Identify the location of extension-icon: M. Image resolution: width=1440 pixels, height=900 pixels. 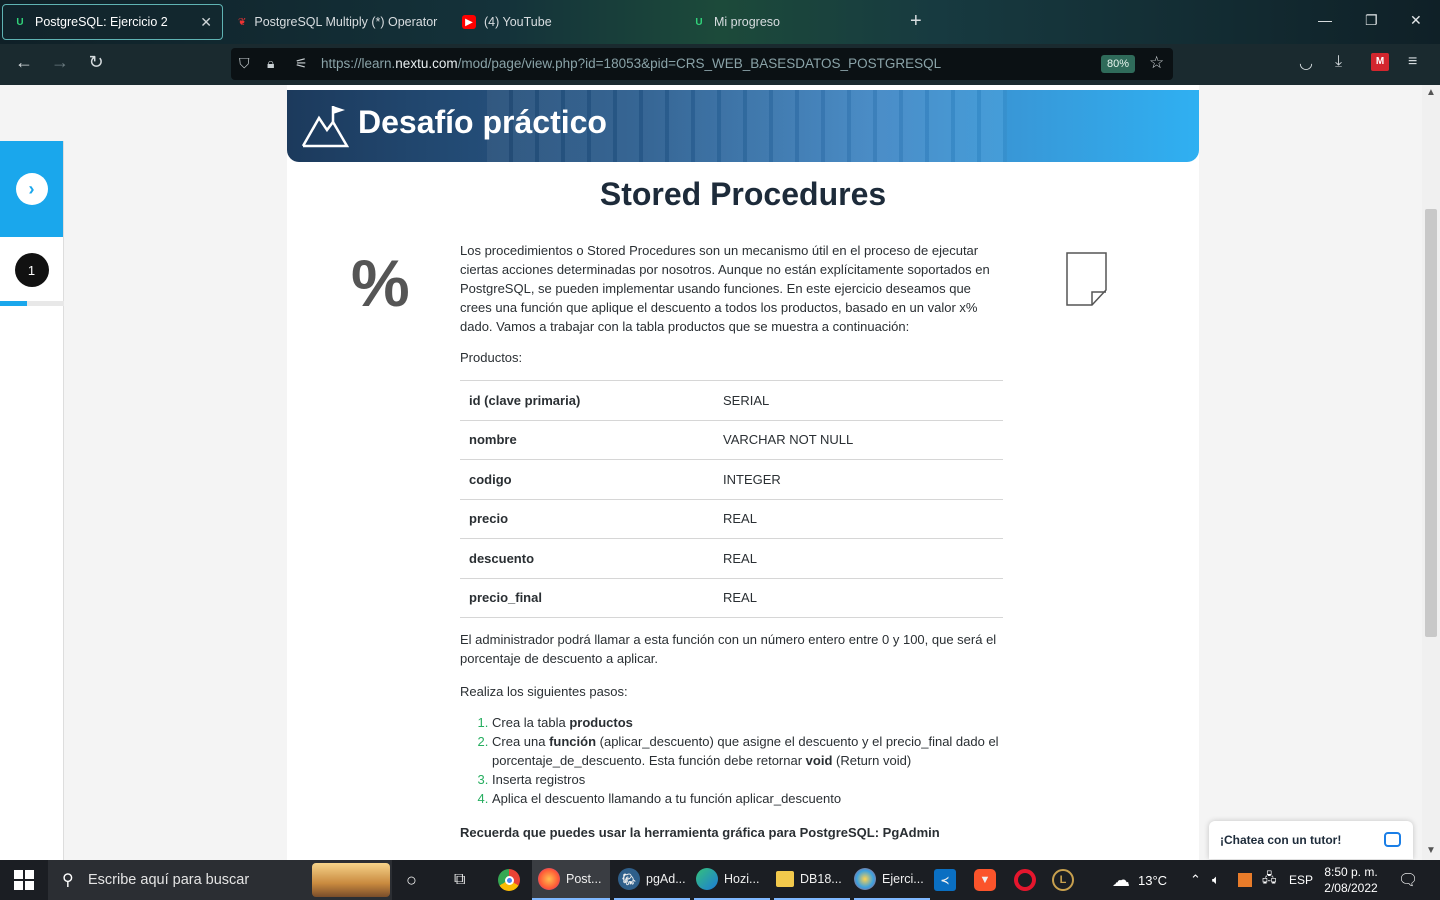
(1380, 62).